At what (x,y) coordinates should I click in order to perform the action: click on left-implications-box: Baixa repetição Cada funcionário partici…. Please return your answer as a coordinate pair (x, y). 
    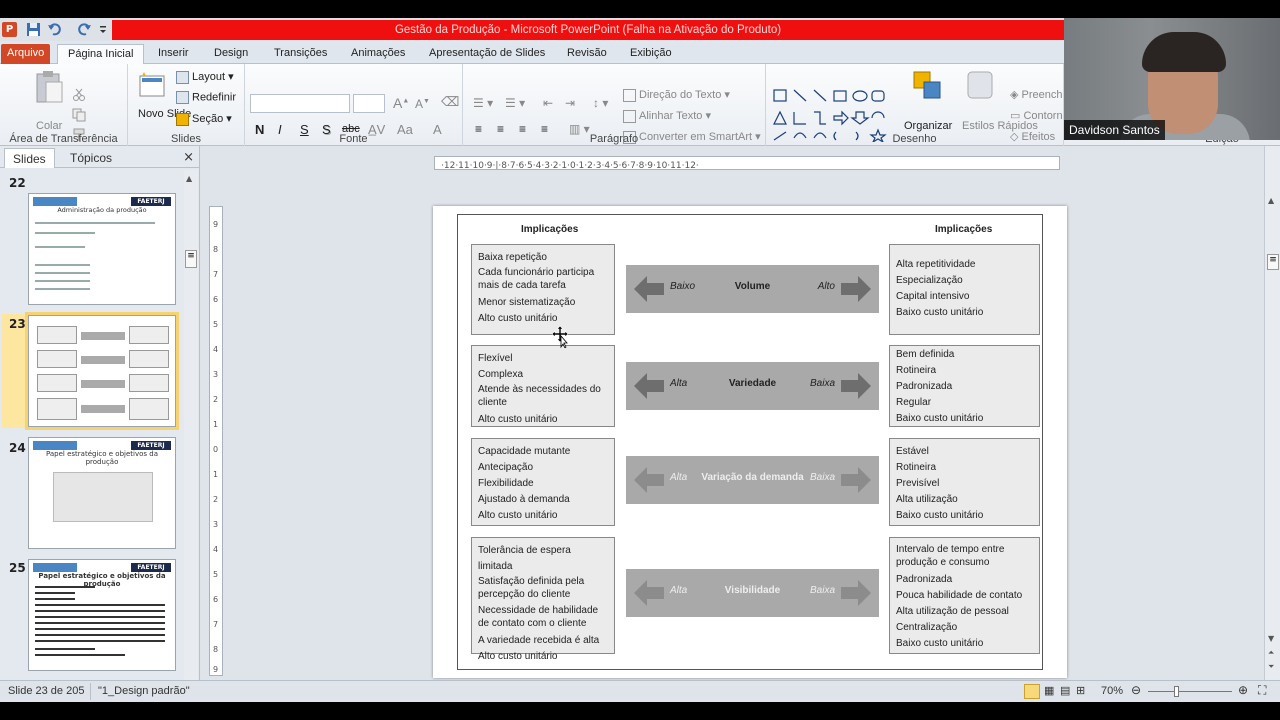
    Looking at the image, I should click on (543, 289).